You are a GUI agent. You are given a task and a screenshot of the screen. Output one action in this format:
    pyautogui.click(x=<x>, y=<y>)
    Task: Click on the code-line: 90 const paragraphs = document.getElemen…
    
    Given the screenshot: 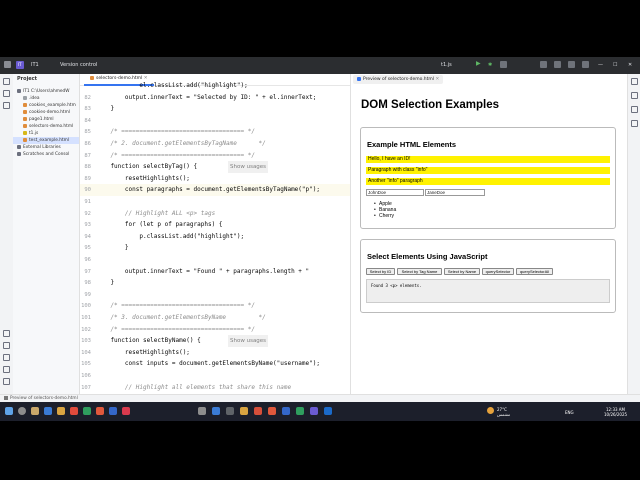 What is the action you would take?
    pyautogui.click(x=215, y=190)
    